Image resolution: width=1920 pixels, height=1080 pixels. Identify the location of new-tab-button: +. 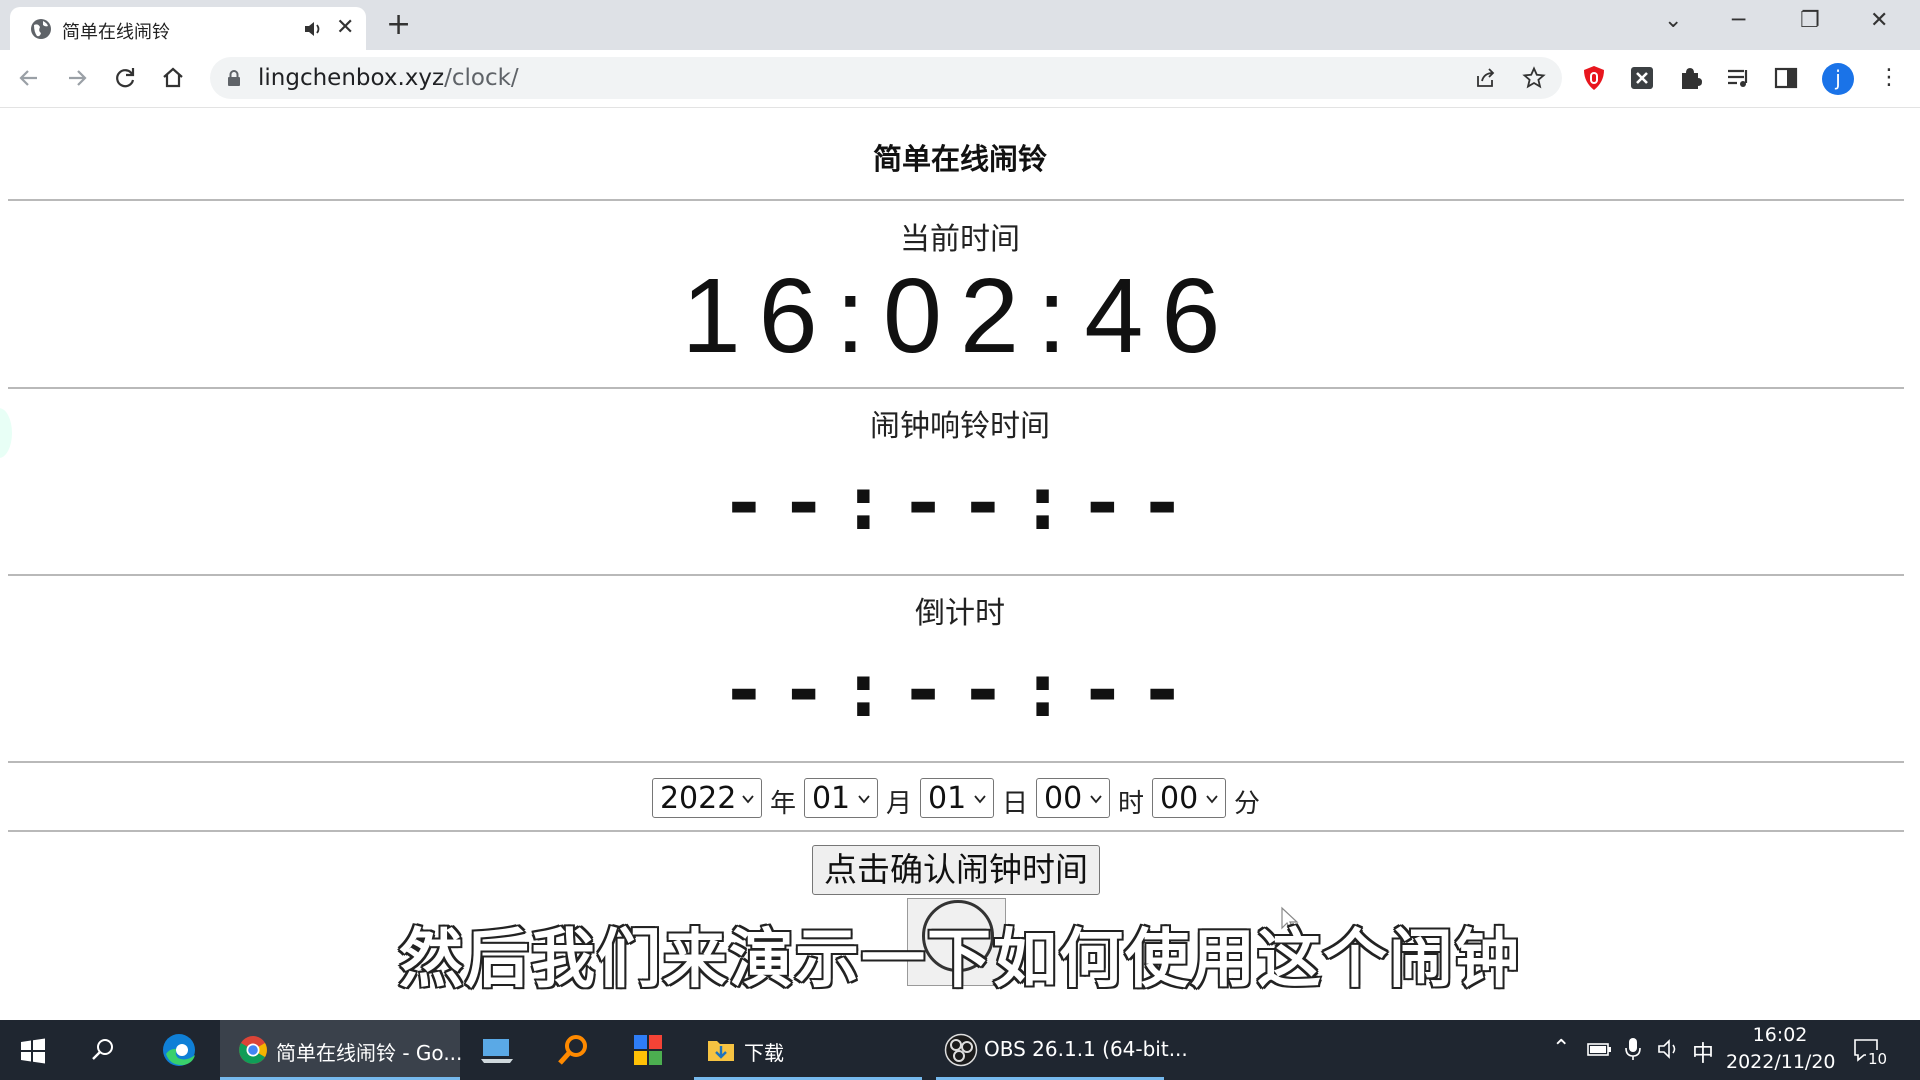
(398, 25).